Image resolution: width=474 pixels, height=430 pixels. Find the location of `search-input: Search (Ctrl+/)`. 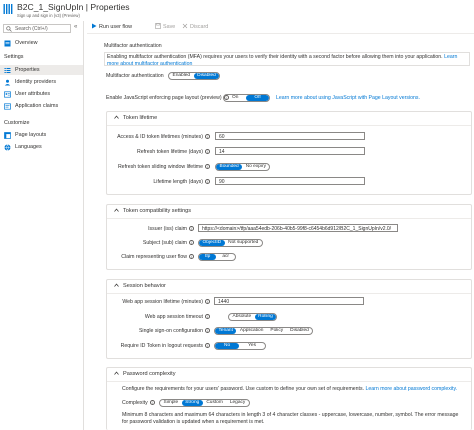

search-input: Search (Ctrl+/) is located at coordinates (37, 28).